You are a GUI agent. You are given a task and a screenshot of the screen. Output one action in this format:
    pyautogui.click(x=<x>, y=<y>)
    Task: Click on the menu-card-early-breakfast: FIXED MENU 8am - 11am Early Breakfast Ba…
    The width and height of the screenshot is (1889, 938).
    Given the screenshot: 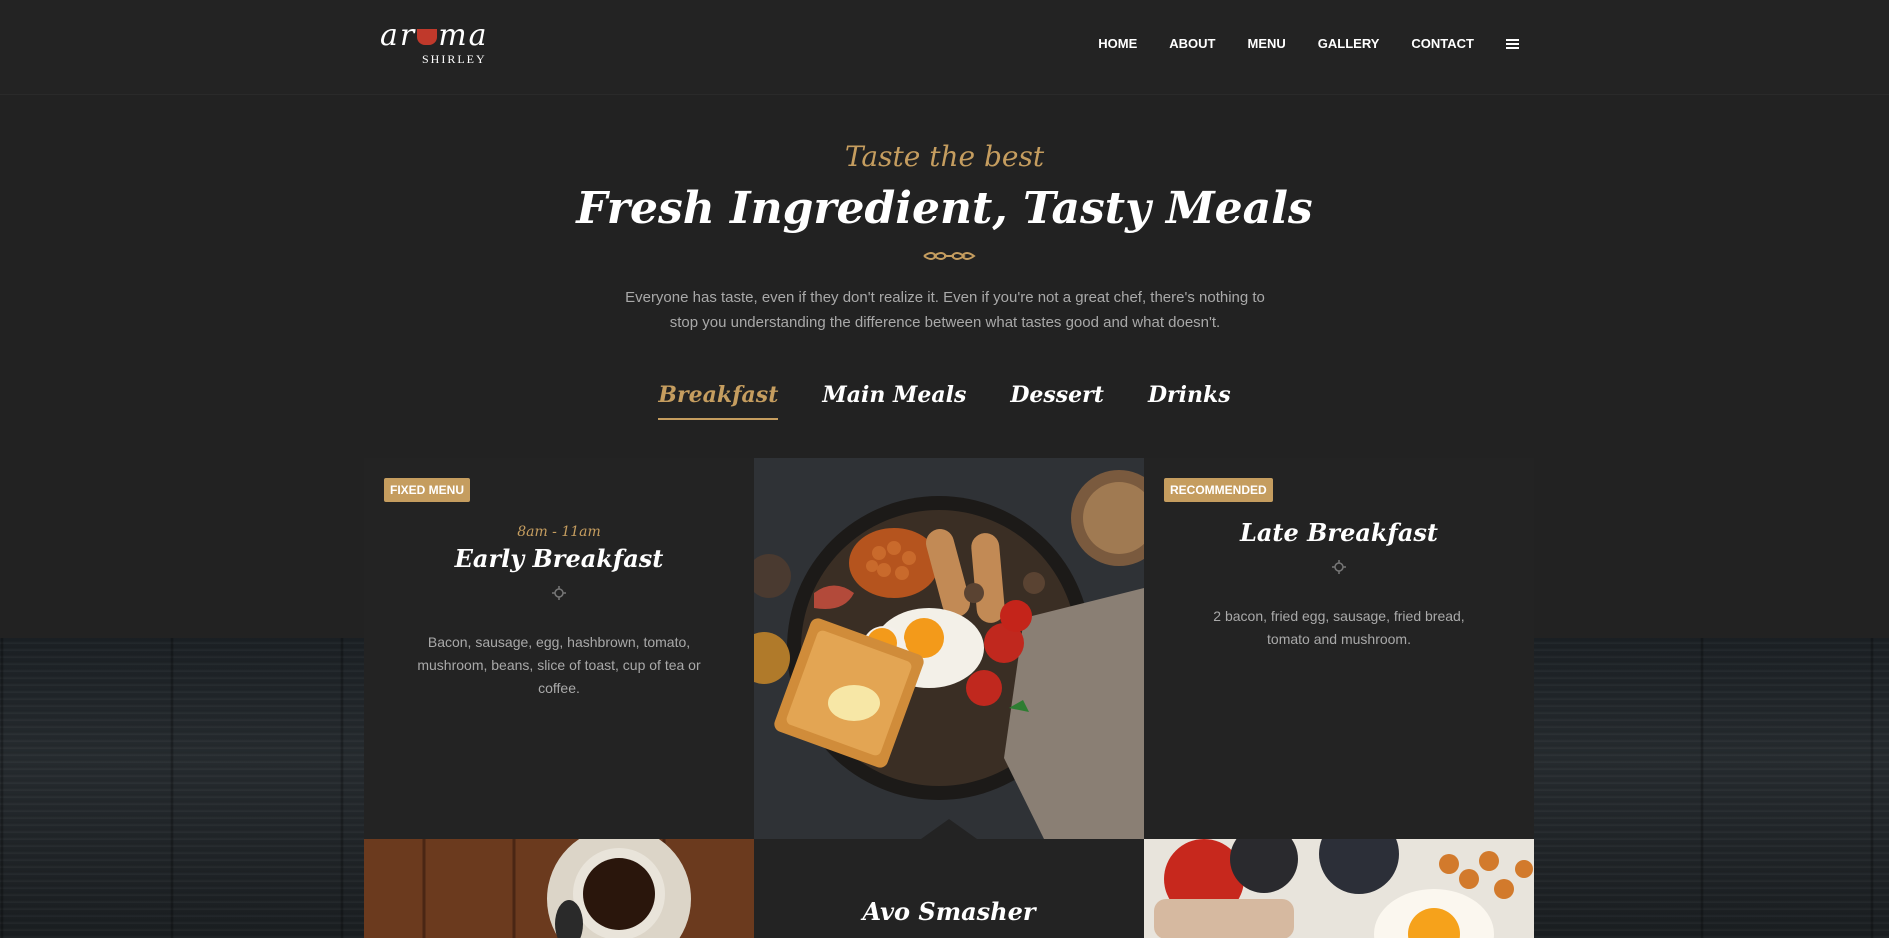 What is the action you would take?
    pyautogui.click(x=559, y=658)
    